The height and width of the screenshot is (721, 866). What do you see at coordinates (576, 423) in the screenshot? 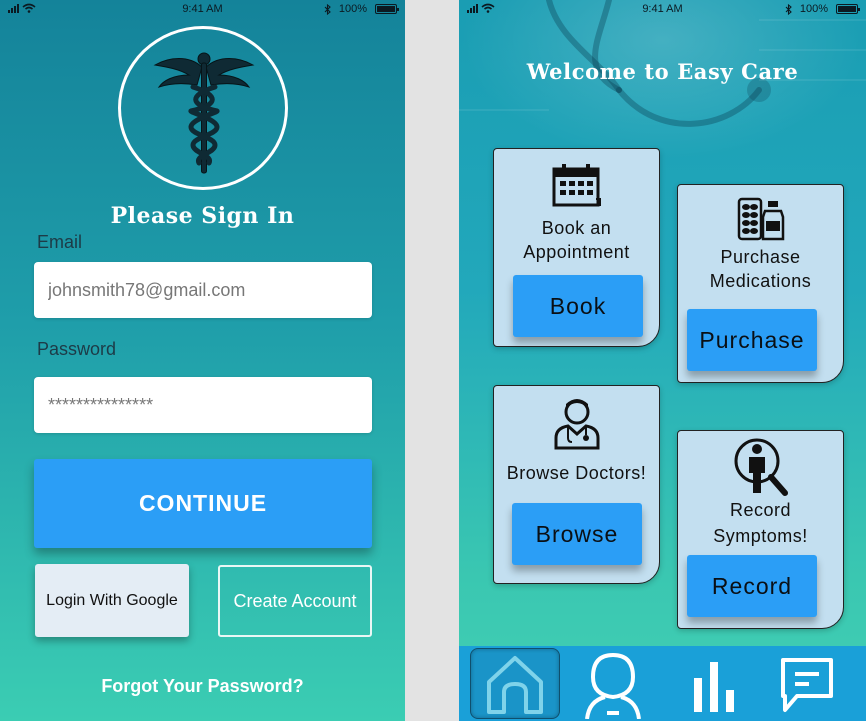
I see `doctor-icon` at bounding box center [576, 423].